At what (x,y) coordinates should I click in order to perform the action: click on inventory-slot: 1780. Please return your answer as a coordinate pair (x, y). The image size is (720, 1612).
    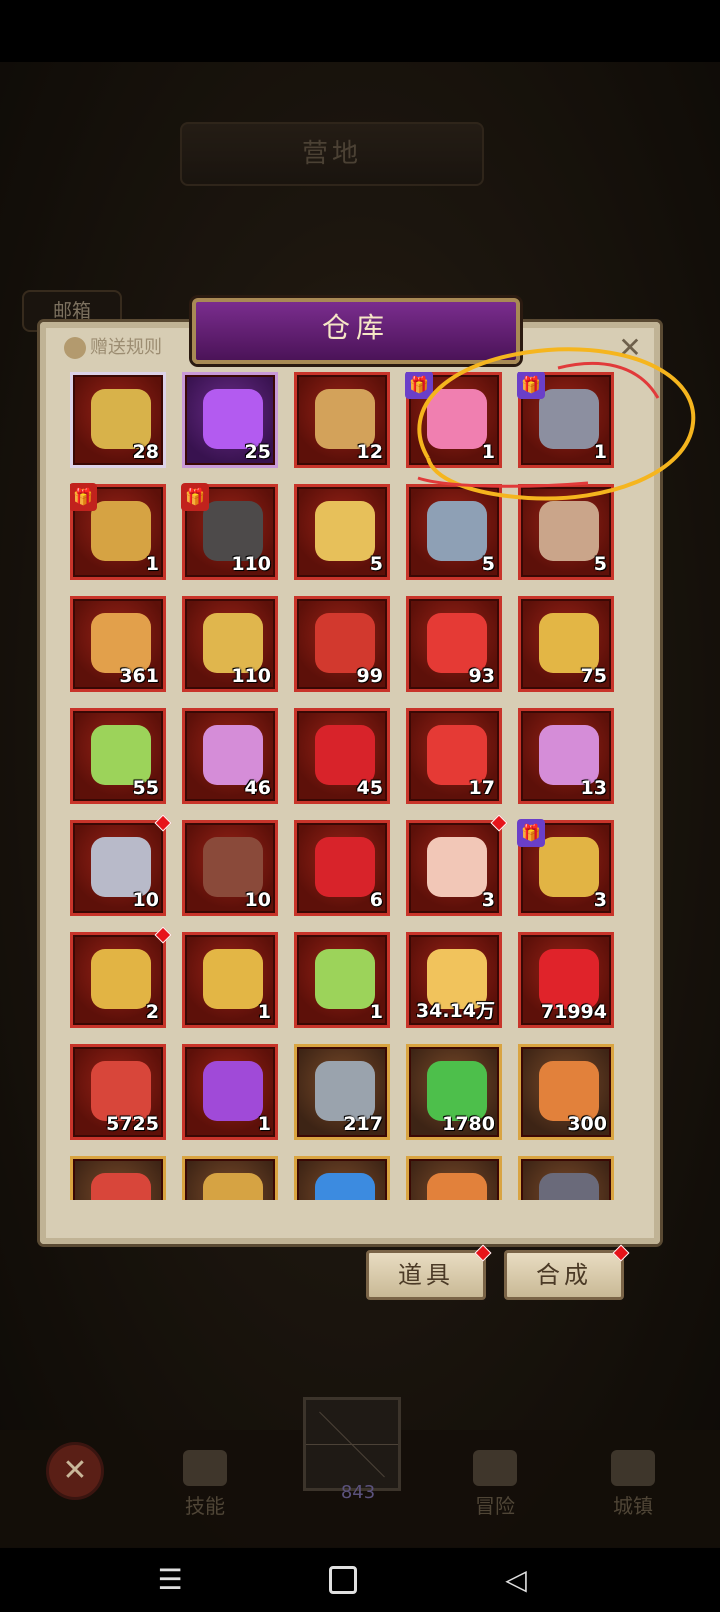
    Looking at the image, I should click on (454, 1092).